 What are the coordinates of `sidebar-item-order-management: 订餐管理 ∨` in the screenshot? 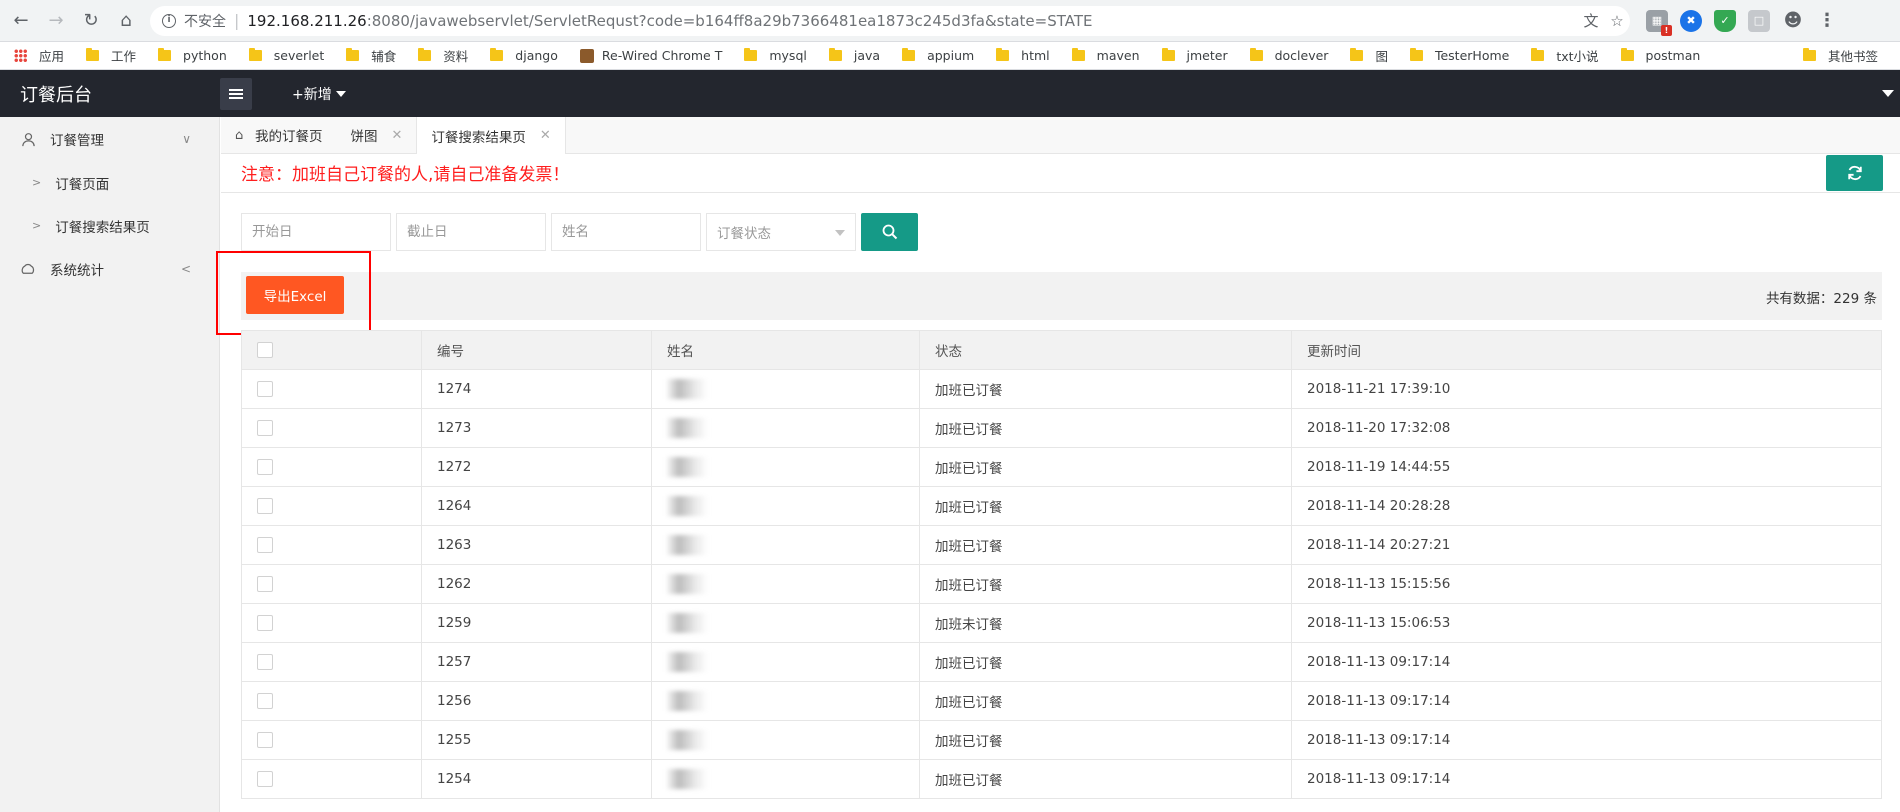 It's located at (109, 139).